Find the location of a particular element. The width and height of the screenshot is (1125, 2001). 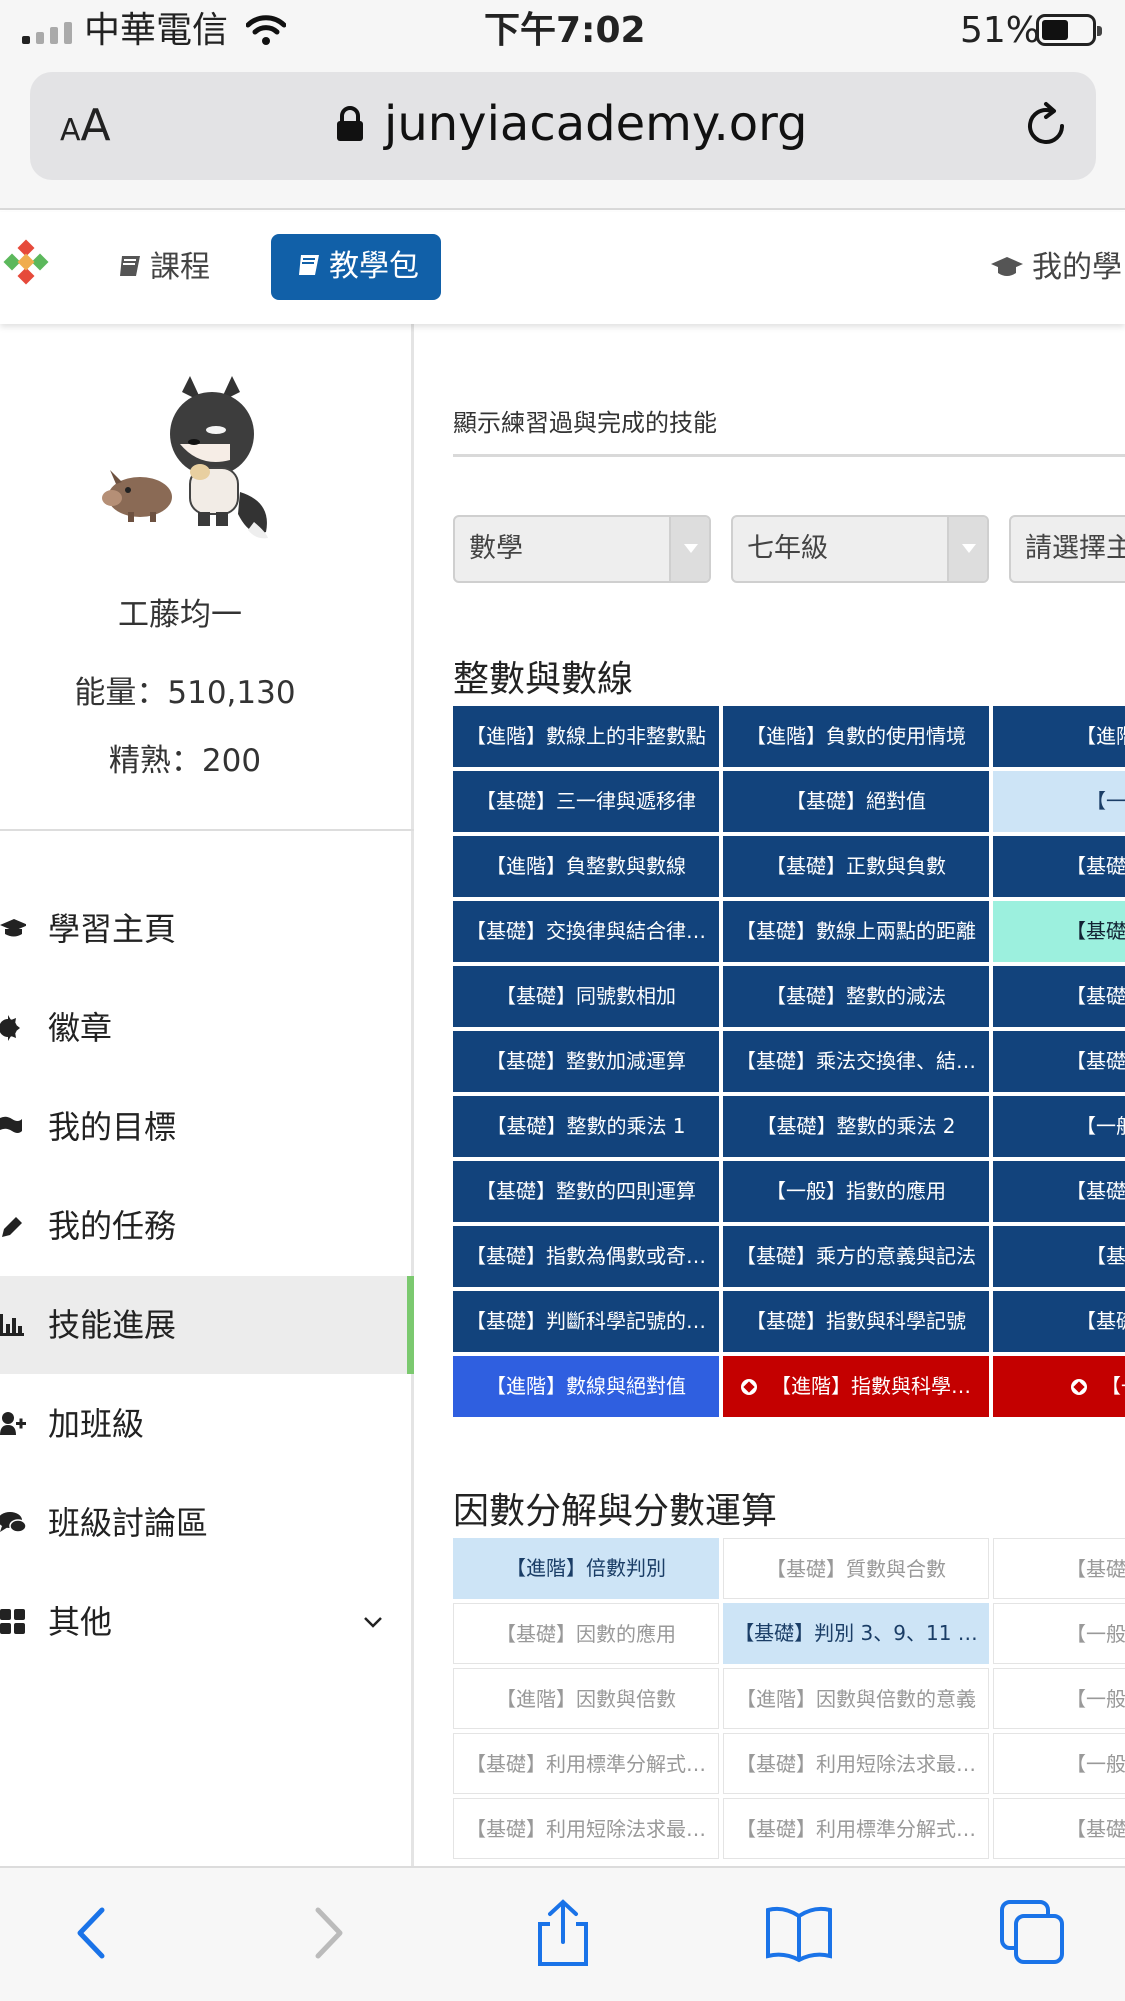

skill-tile: 【基礎】 is located at coordinates (1059, 1256).